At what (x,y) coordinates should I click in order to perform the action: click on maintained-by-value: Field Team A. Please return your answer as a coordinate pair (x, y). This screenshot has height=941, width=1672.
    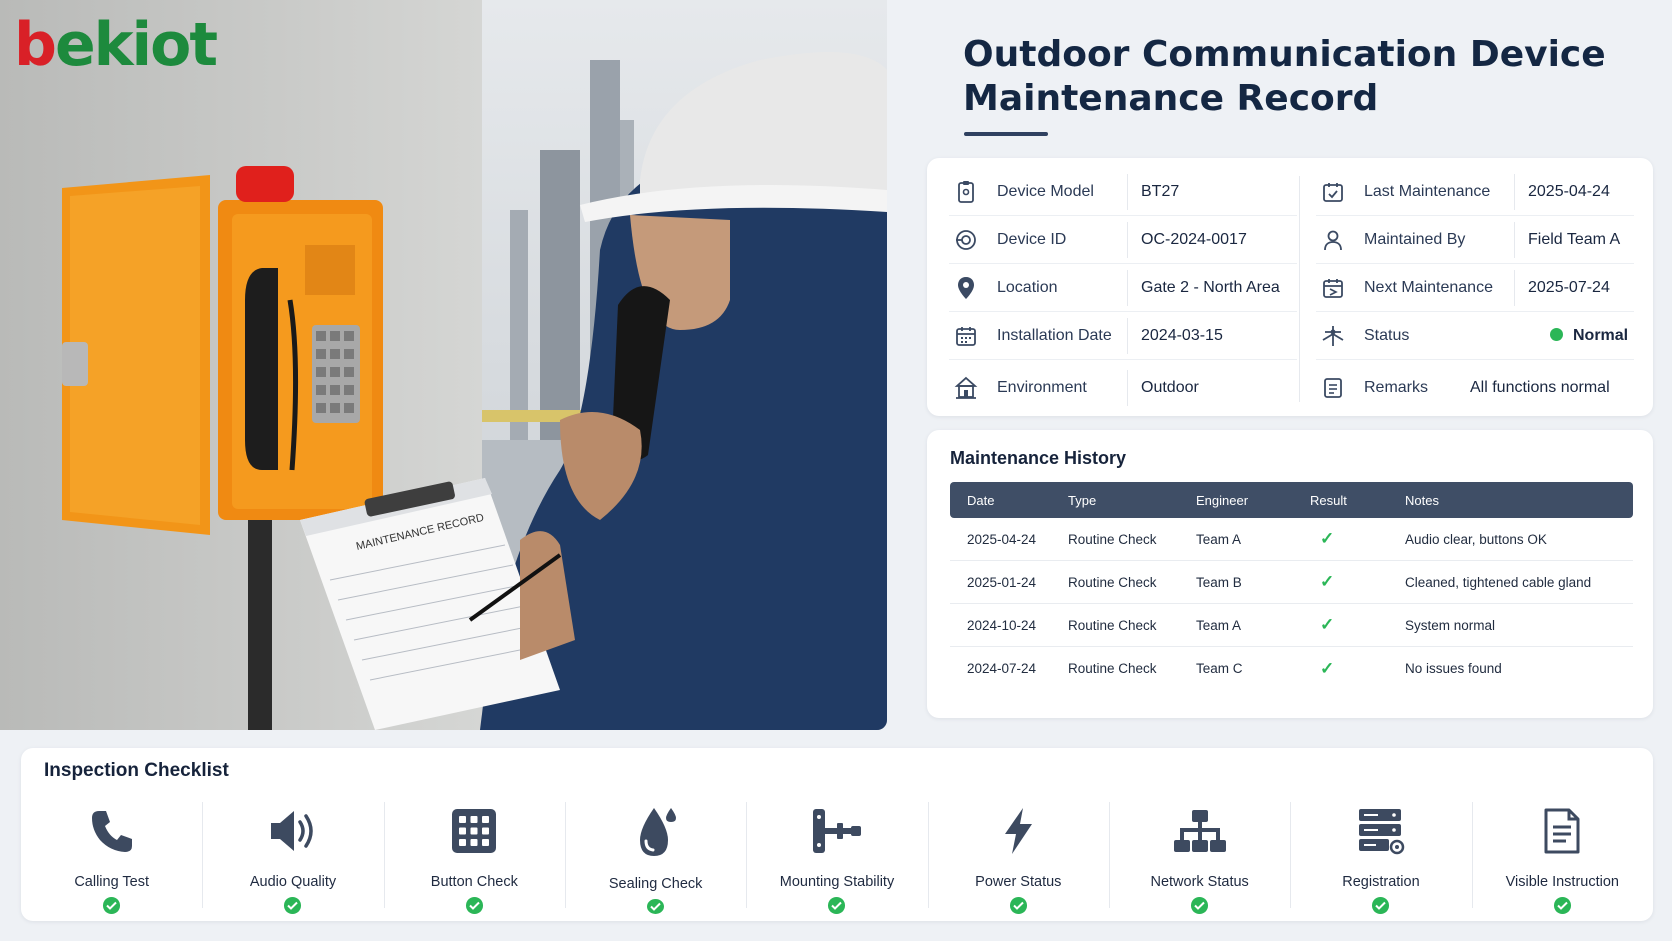
    Looking at the image, I should click on (1574, 239).